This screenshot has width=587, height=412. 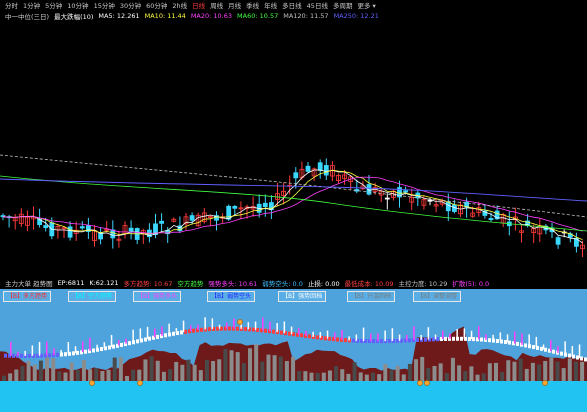 I want to click on period-tab: 15分钟, so click(x=104, y=5).